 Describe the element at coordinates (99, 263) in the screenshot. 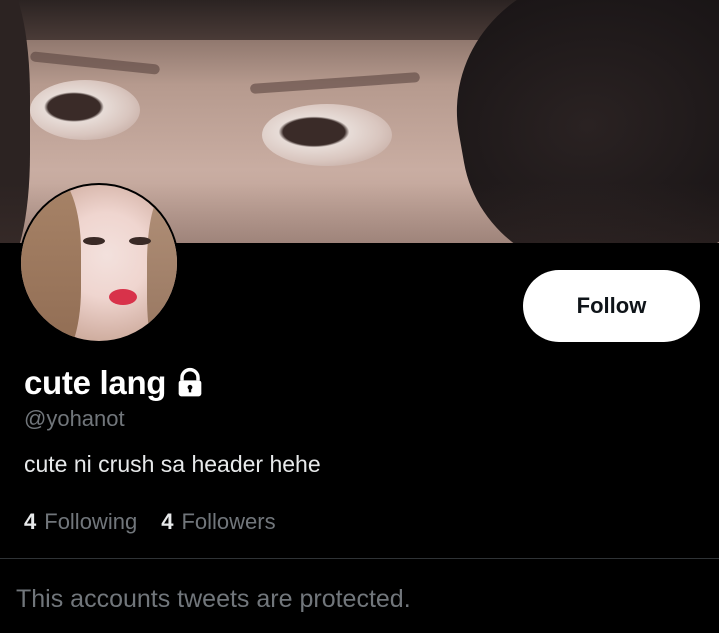

I see `avatar` at that location.